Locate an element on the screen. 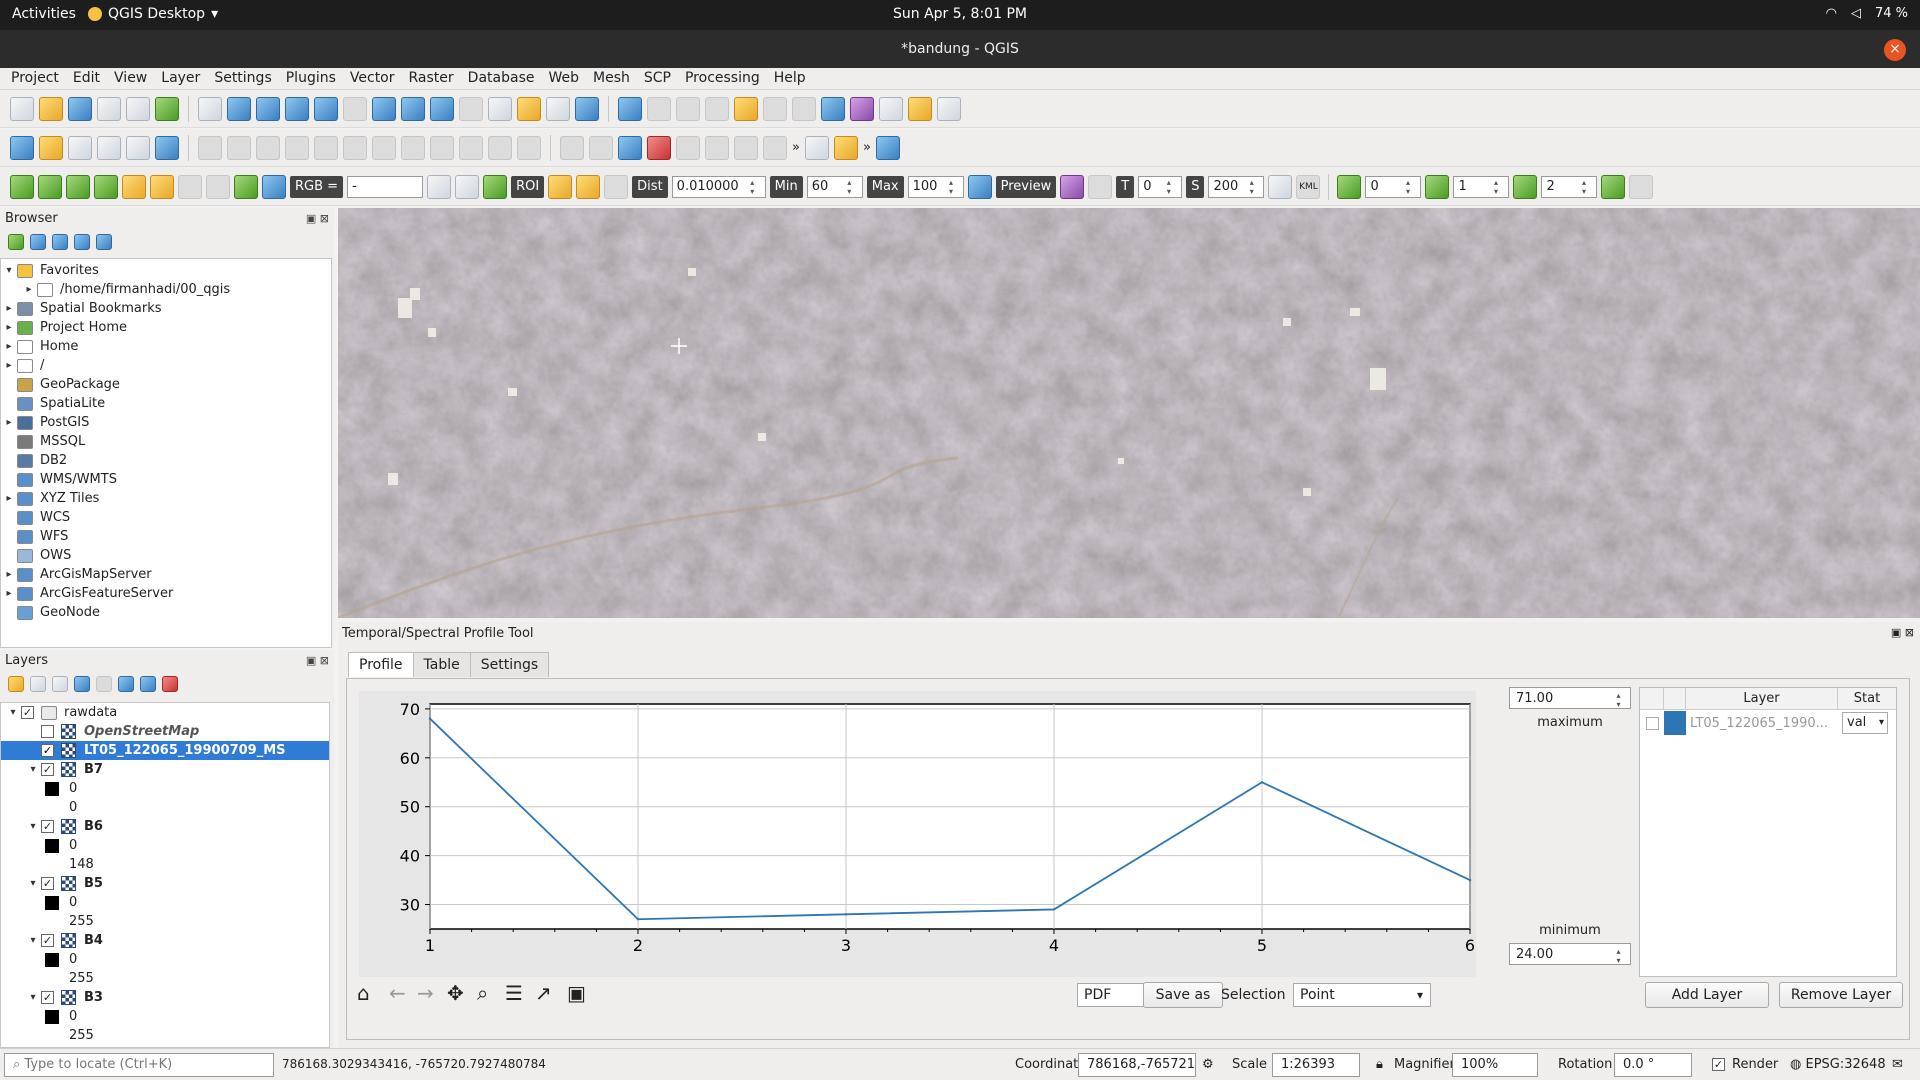 Image resolution: width=1920 pixels, height=1080 pixels. messages-icon: ✉ is located at coordinates (1897, 1064).